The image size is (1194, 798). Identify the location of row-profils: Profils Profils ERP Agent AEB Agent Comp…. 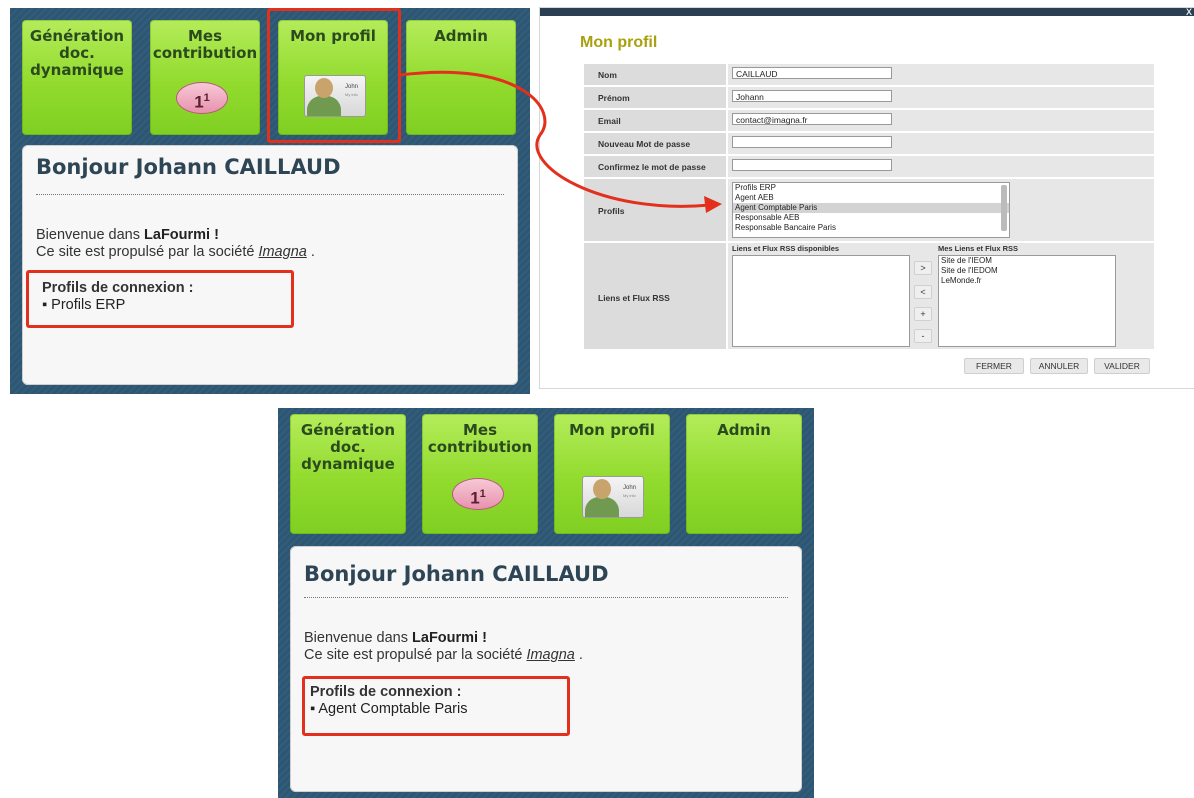
(869, 211).